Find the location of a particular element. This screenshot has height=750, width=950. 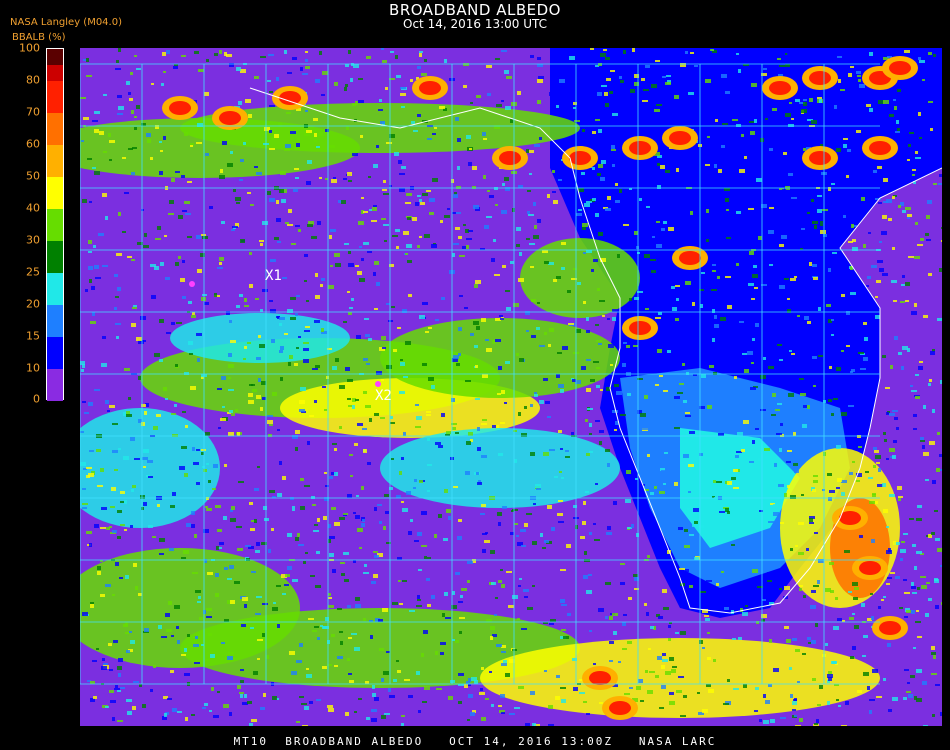

marker-x2-label: X2 is located at coordinates (383, 396).